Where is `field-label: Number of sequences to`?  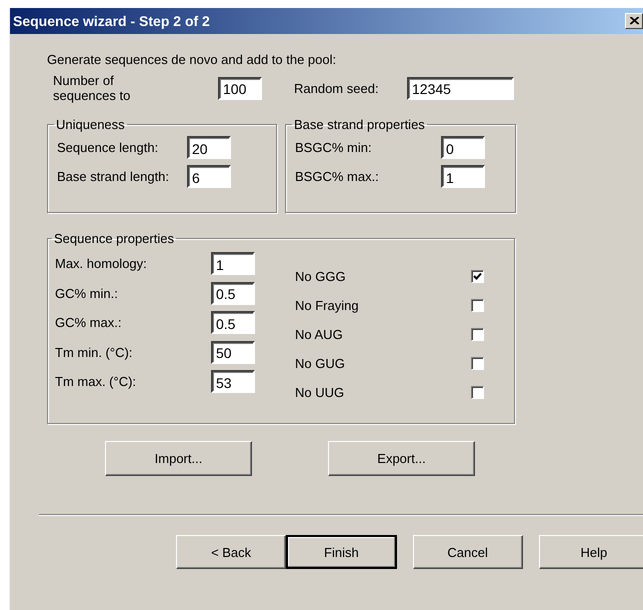 field-label: Number of sequences to is located at coordinates (92, 88).